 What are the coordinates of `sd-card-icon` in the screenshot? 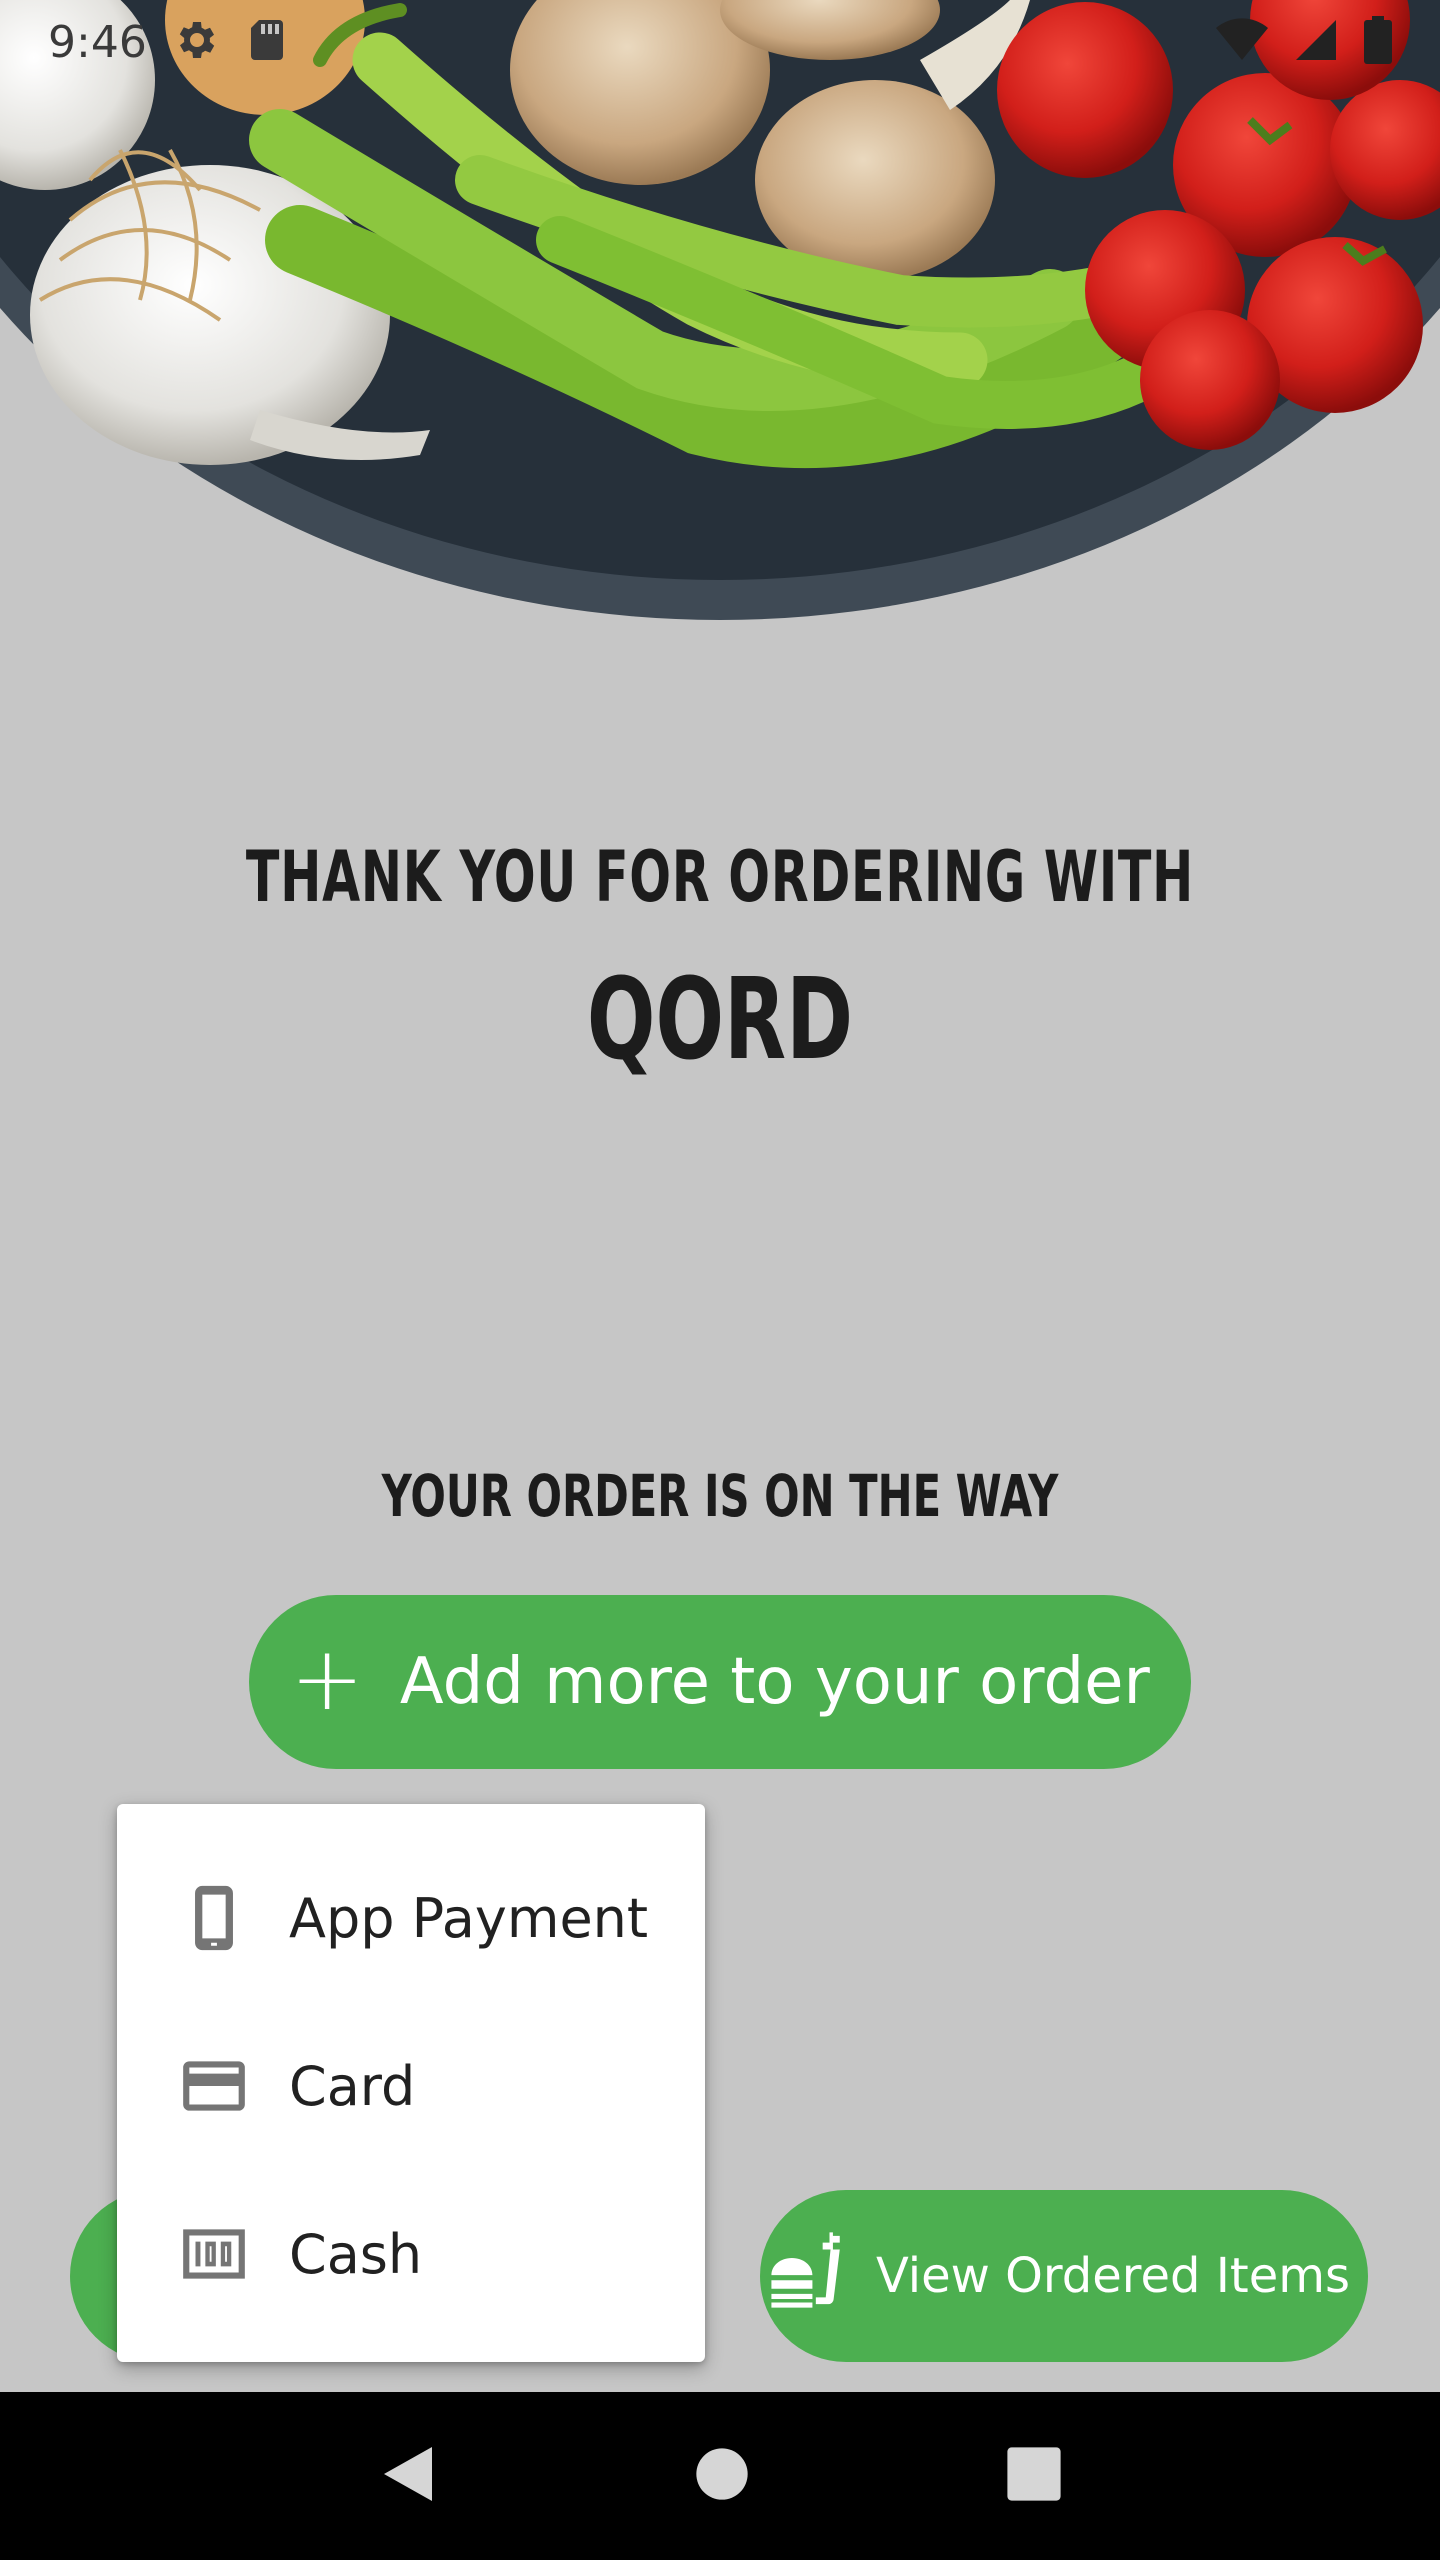 It's located at (267, 42).